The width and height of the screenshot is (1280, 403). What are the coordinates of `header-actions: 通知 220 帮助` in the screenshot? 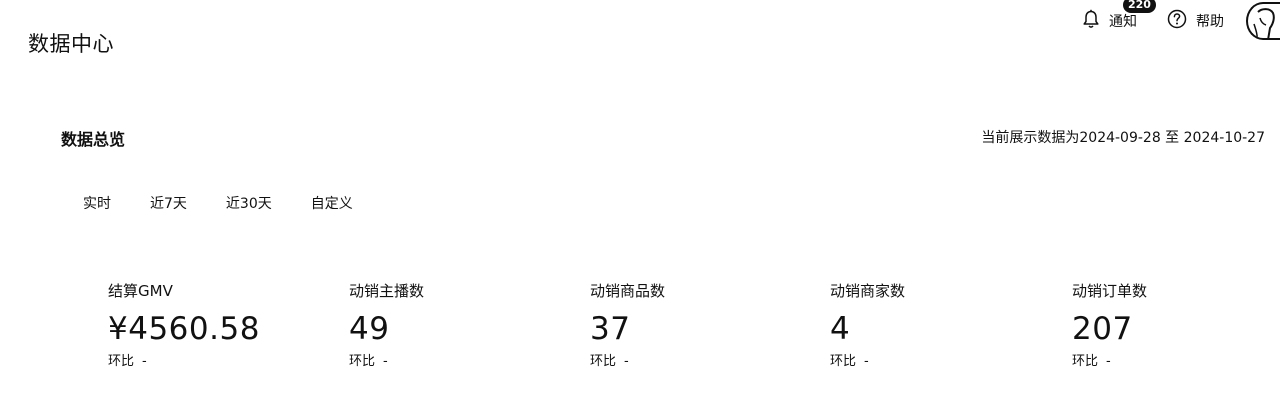 It's located at (1181, 21).